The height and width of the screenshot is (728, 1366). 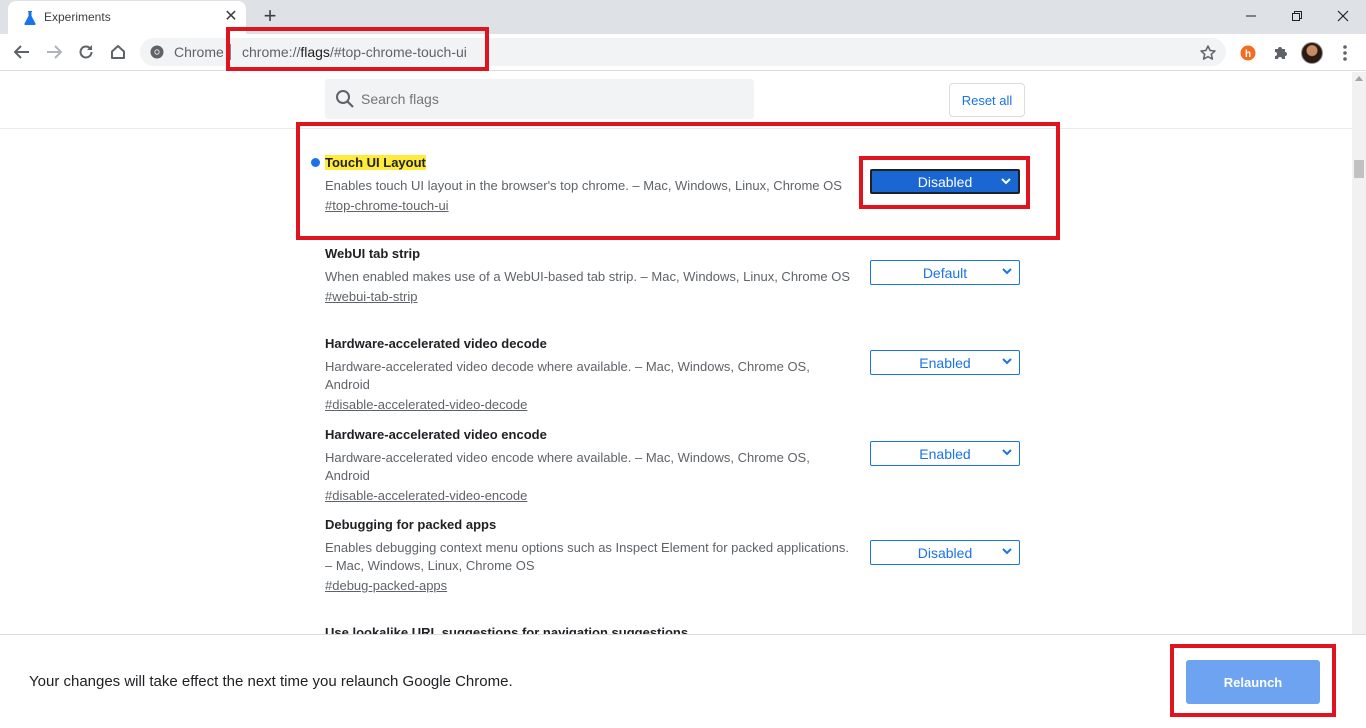 I want to click on tab-close-icon: ✕, so click(x=231, y=17).